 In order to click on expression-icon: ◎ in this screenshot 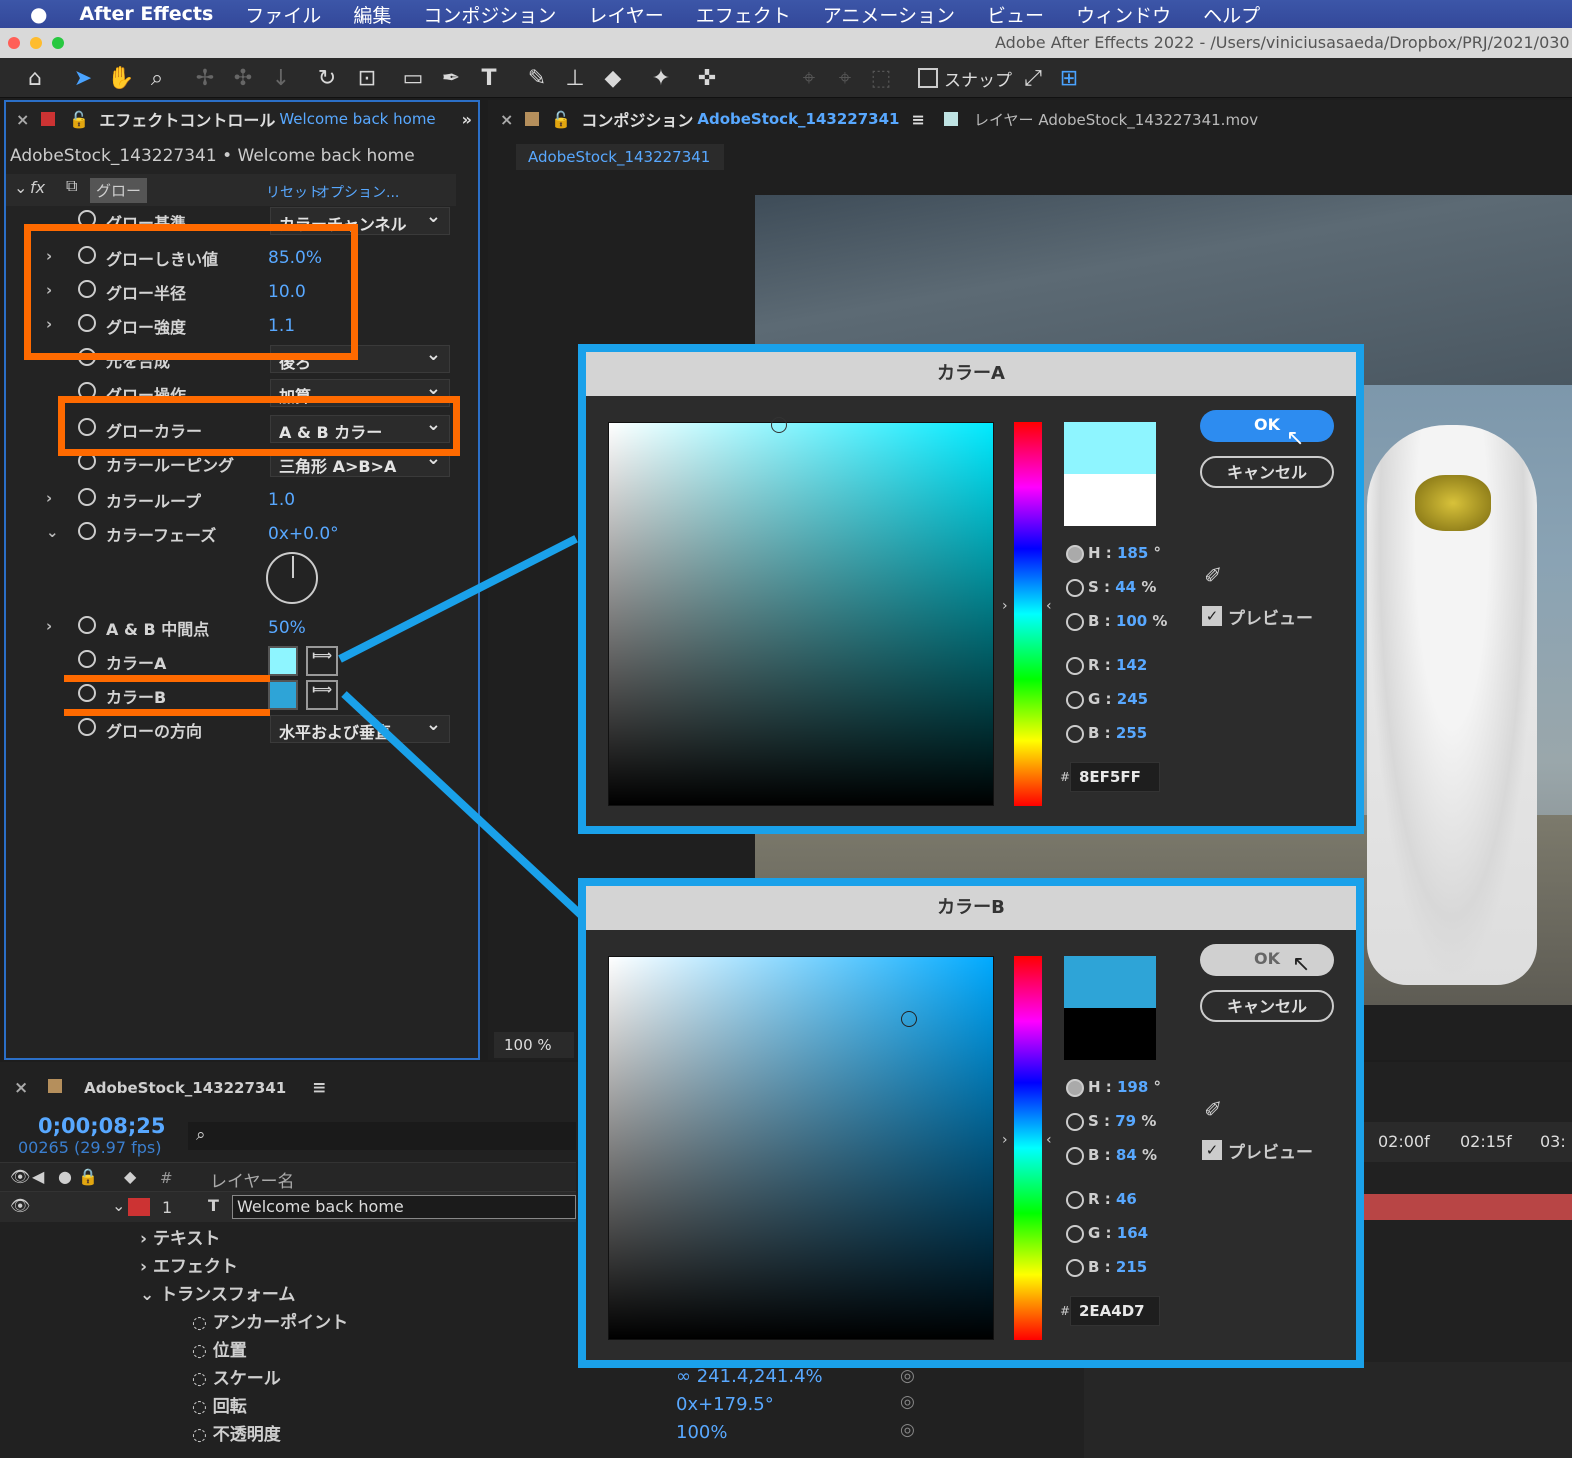, I will do `click(907, 1376)`.